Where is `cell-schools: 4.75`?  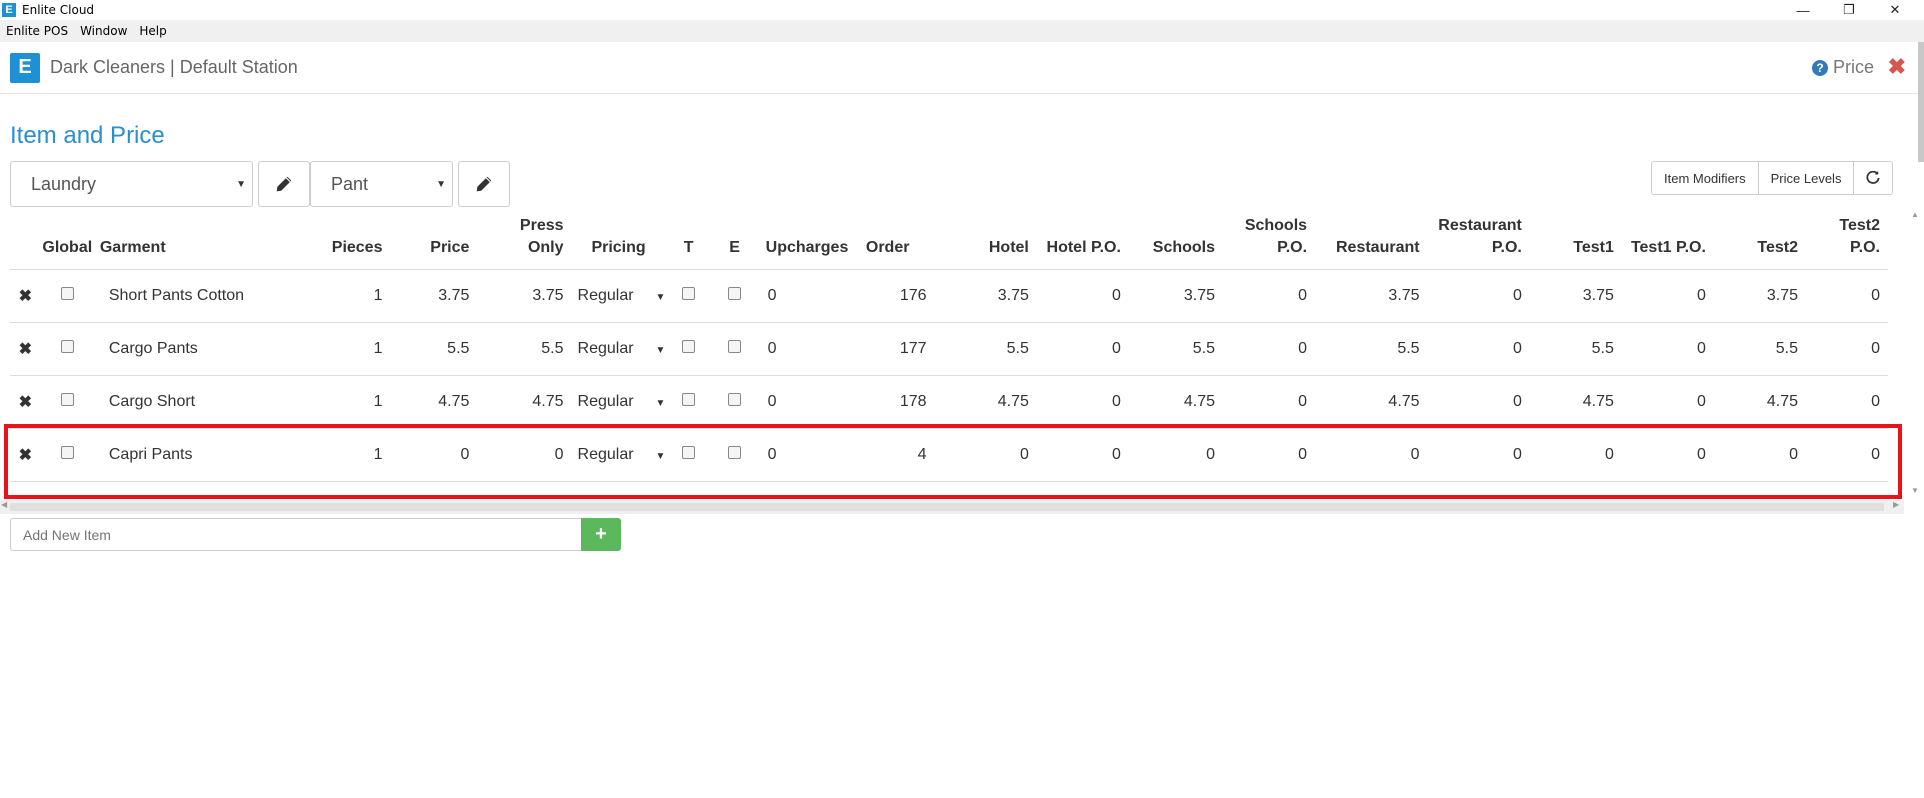 cell-schools: 4.75 is located at coordinates (1175, 402).